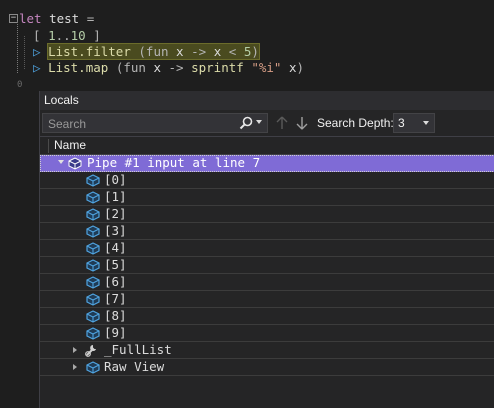 The width and height of the screenshot is (494, 408). I want to click on collapse-glyph: −, so click(13, 18).